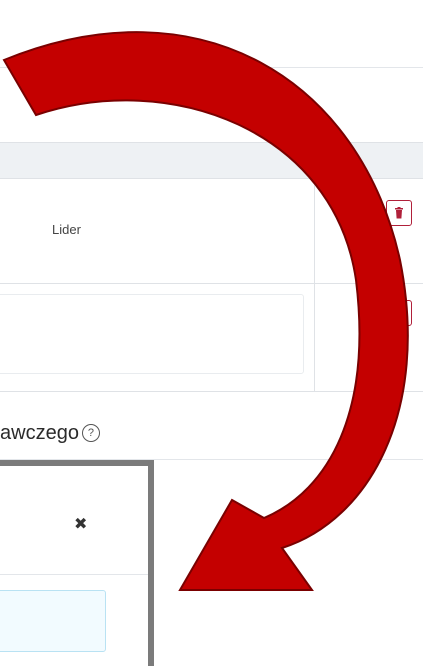 This screenshot has width=423, height=666. What do you see at coordinates (80, 524) in the screenshot?
I see `close-icon: ✖` at bounding box center [80, 524].